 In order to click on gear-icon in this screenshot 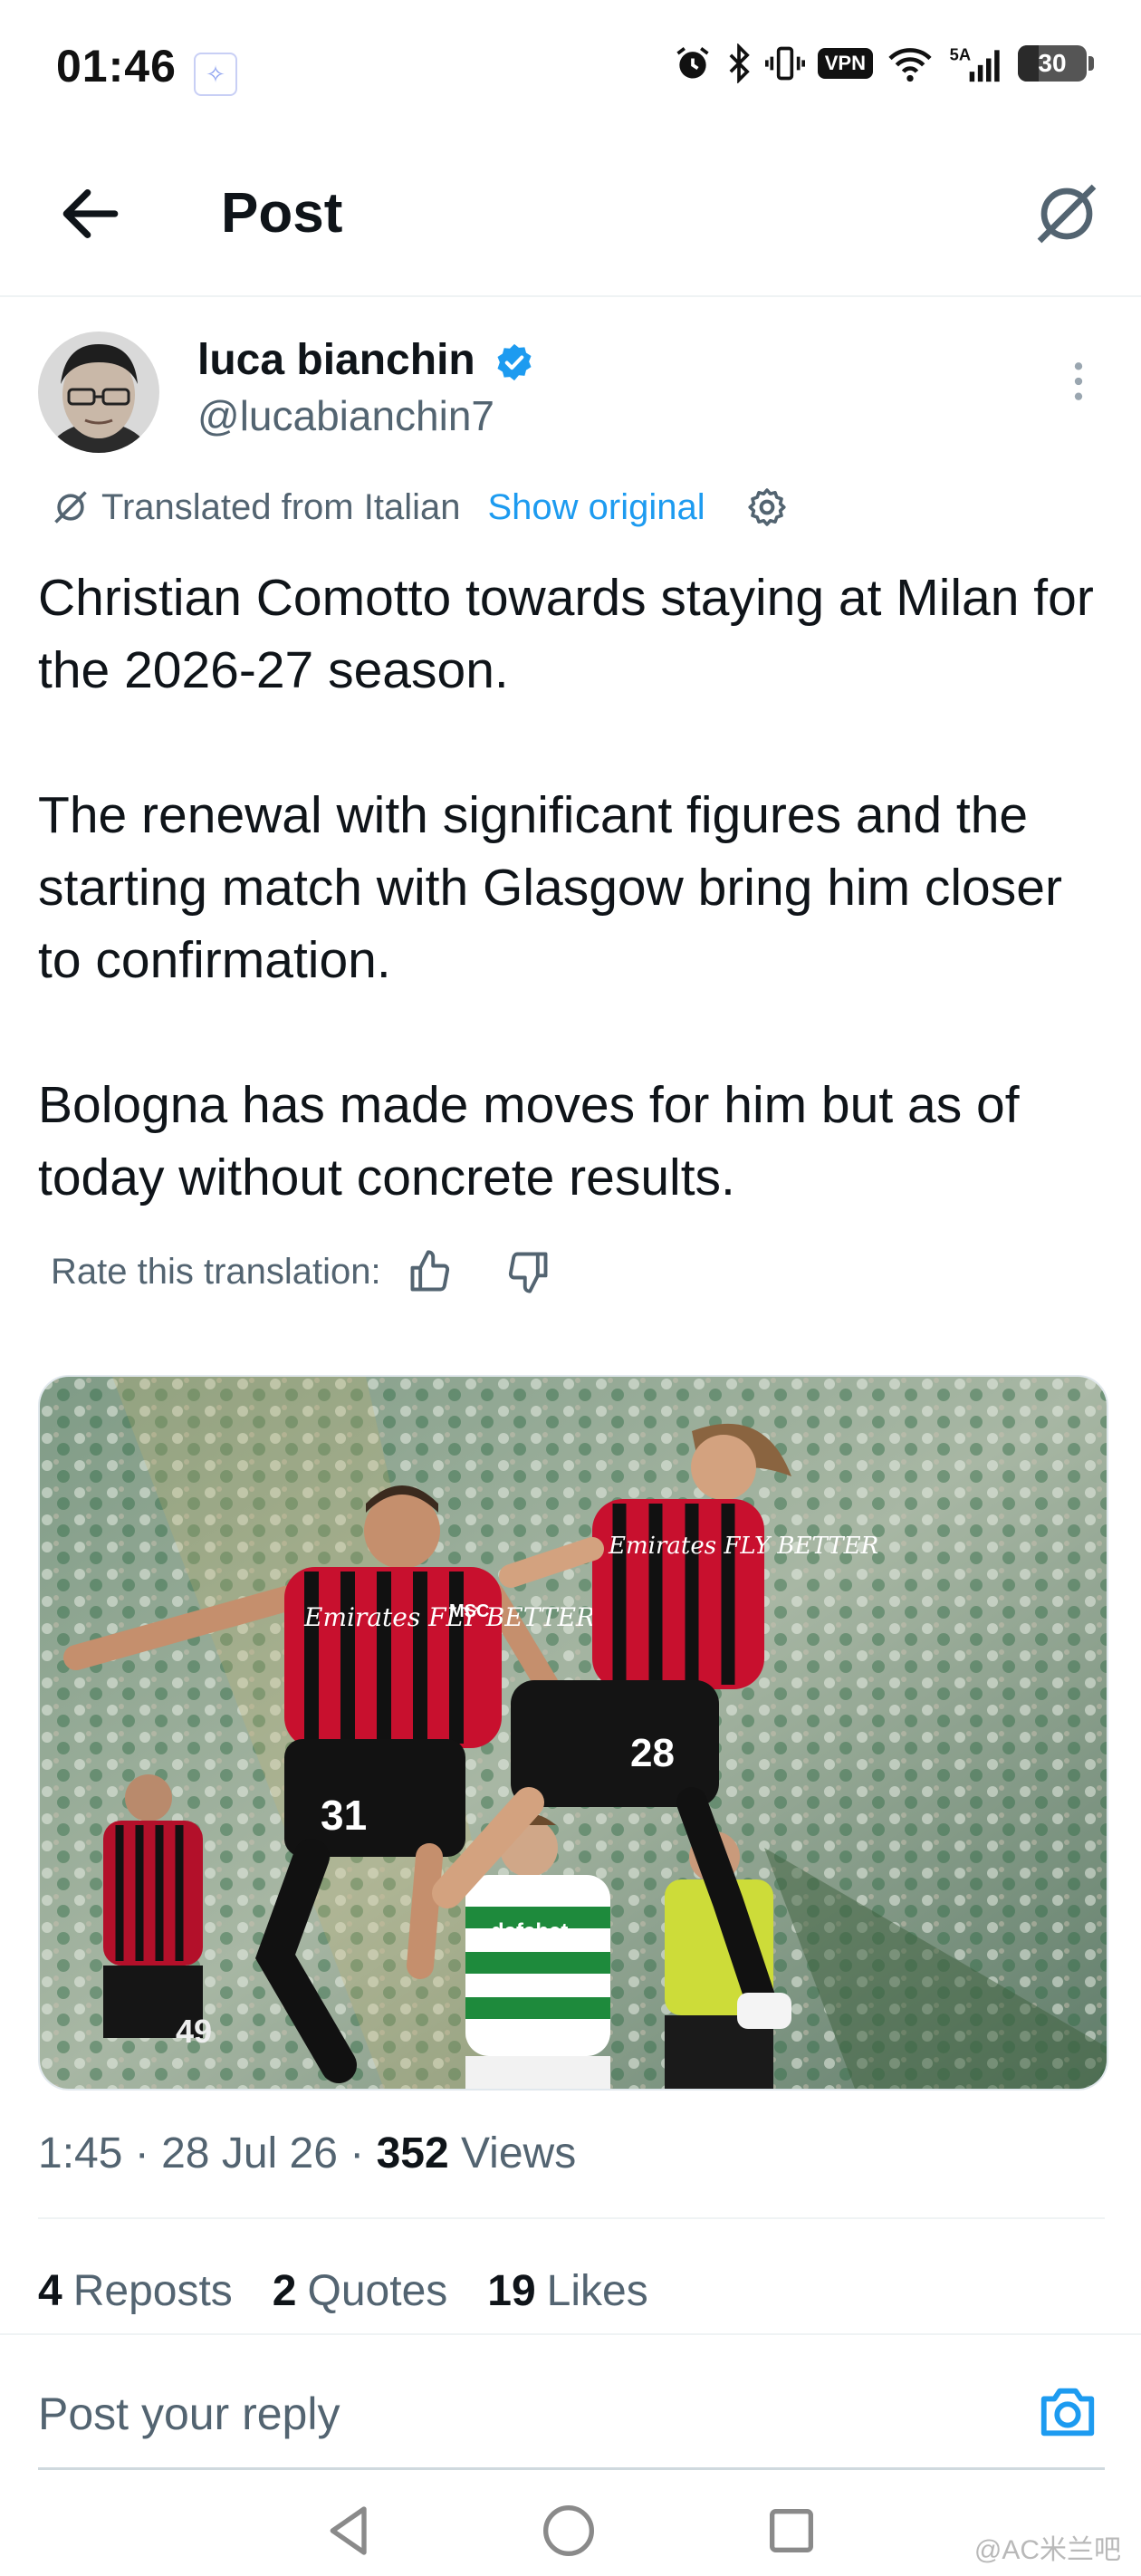, I will do `click(767, 507)`.